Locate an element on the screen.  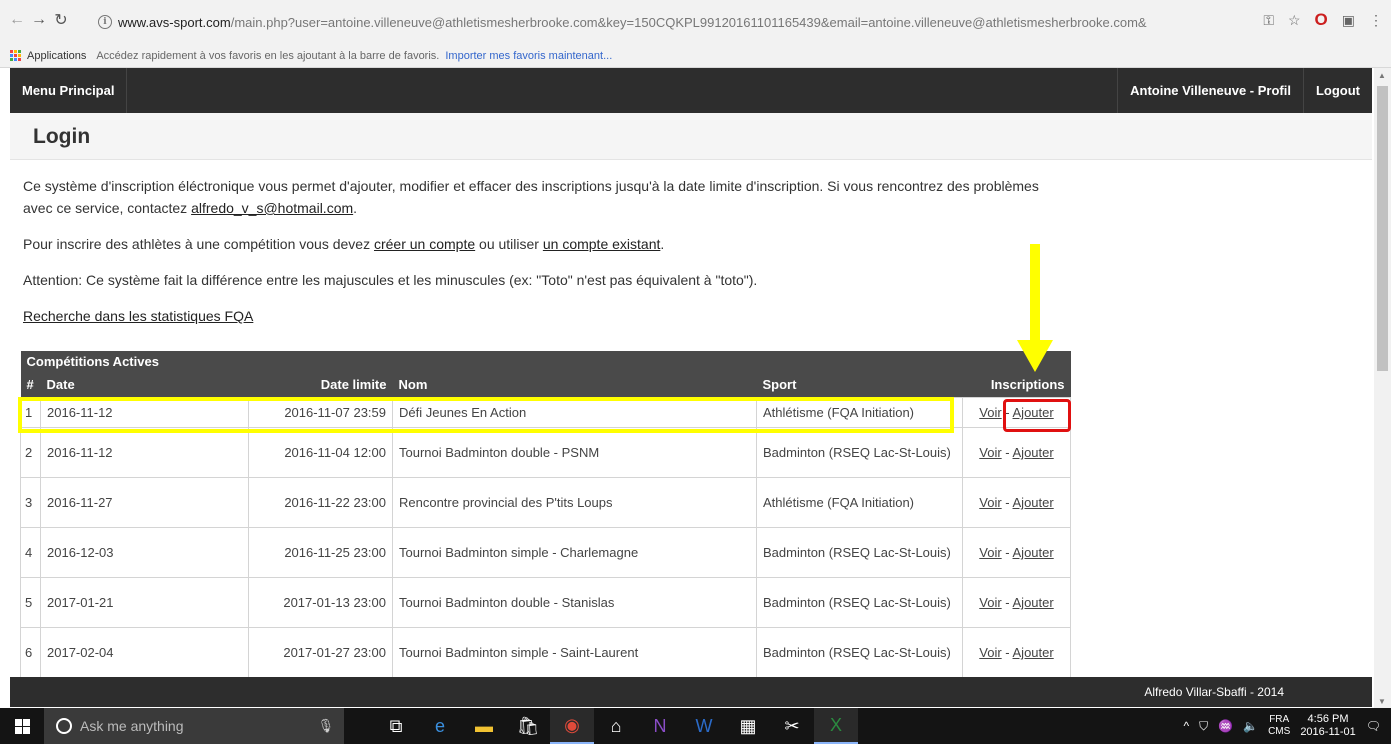
antivirus-icon: ⛉ is located at coordinates (1203, 726).